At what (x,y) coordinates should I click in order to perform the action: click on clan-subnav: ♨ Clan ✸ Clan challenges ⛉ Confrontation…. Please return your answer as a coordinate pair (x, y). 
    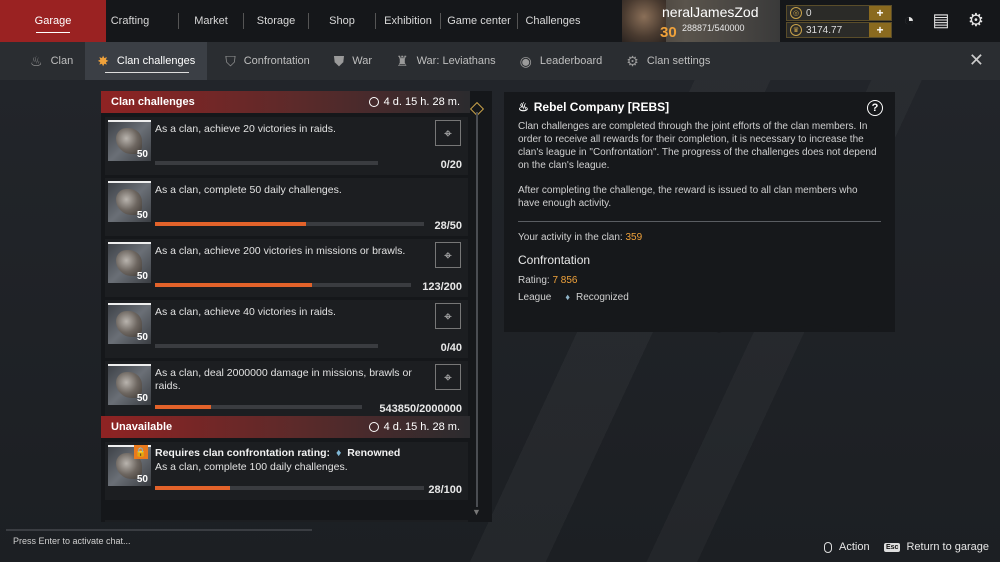
    Looking at the image, I should click on (500, 61).